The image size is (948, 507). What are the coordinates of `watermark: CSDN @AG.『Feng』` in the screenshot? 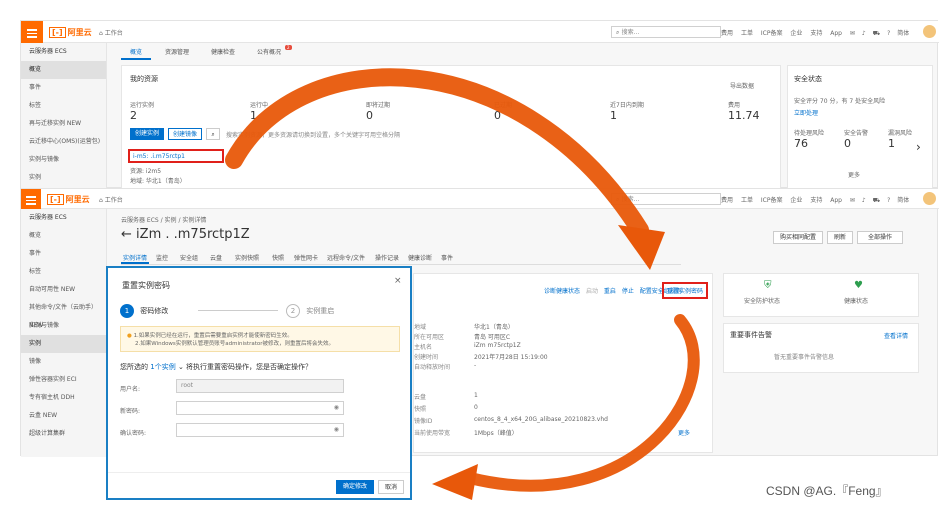 It's located at (827, 491).